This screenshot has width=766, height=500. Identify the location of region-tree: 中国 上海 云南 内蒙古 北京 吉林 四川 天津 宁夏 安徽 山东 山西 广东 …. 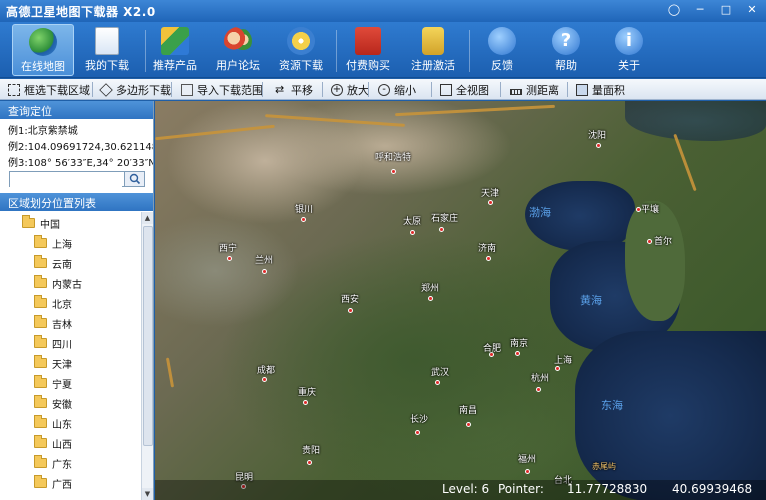
(71, 356).